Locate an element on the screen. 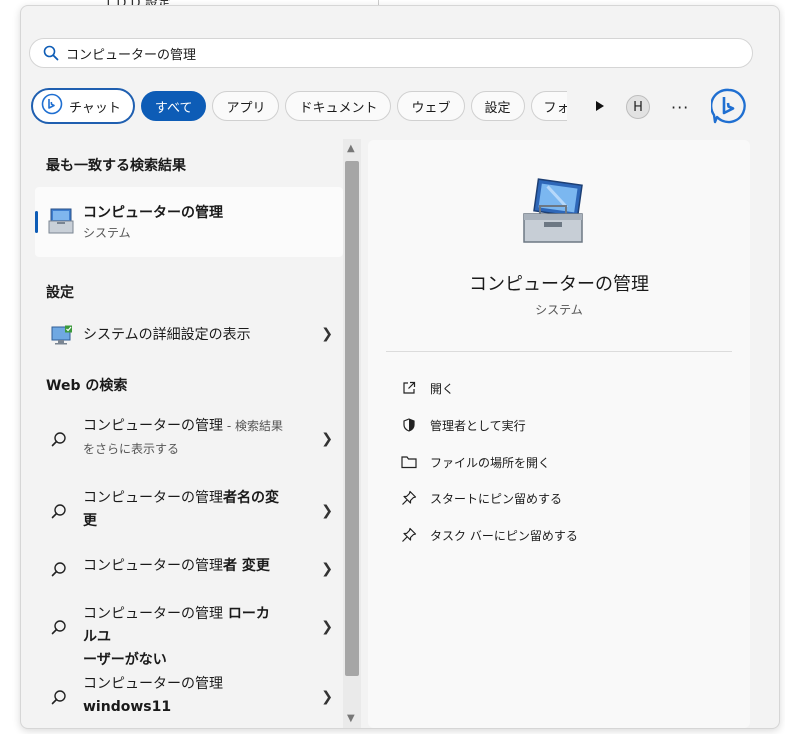  filter-chip-web: ウェブ is located at coordinates (431, 106).